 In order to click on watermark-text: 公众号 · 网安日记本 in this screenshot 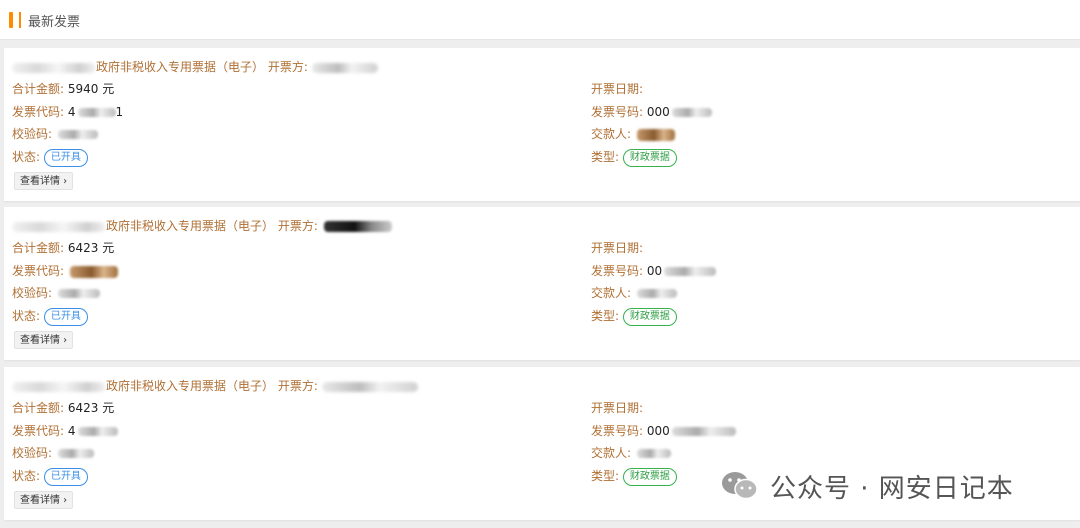, I will do `click(892, 488)`.